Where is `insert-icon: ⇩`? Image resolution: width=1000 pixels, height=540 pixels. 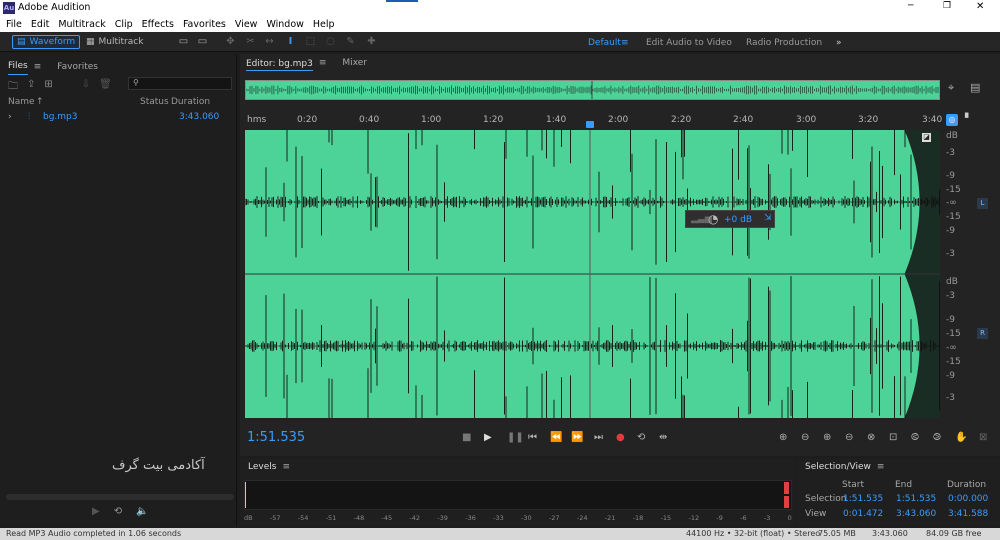
insert-icon: ⇩ is located at coordinates (86, 87).